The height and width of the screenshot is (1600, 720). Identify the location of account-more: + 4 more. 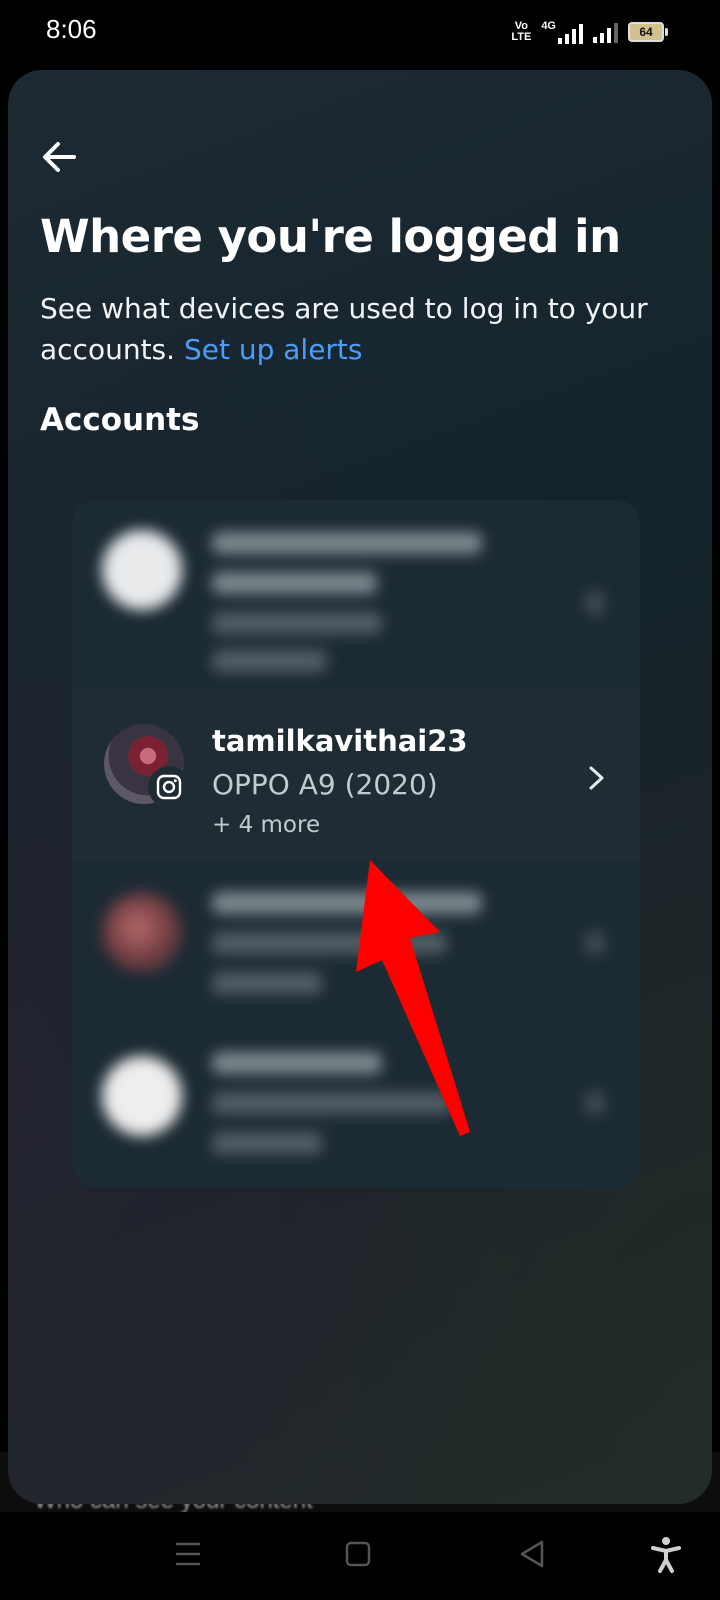
(266, 825).